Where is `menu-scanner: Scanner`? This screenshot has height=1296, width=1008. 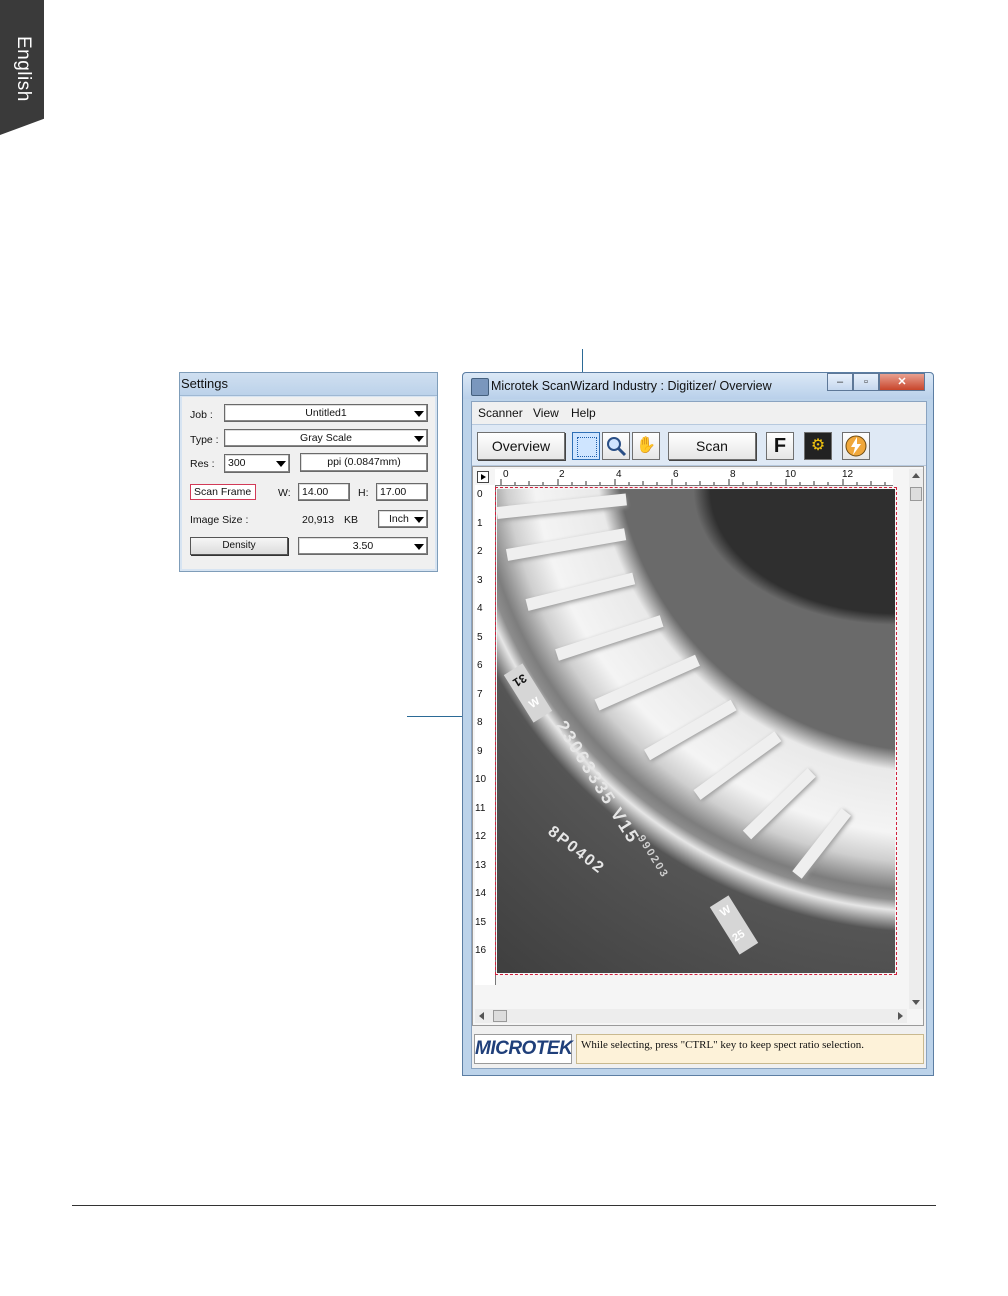 menu-scanner: Scanner is located at coordinates (500, 413).